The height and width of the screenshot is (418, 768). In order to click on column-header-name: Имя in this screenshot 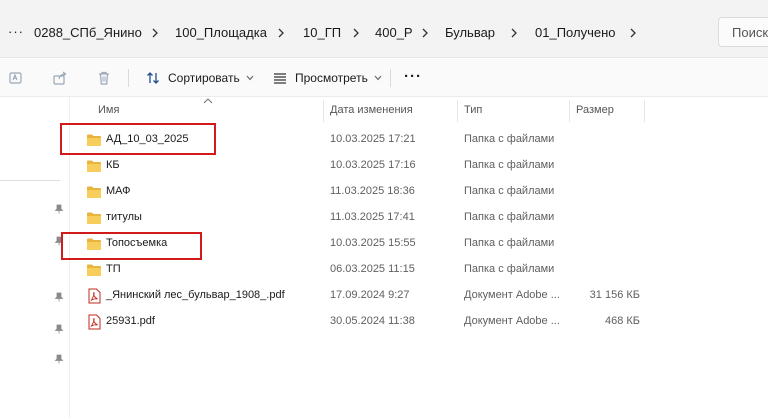, I will do `click(108, 110)`.